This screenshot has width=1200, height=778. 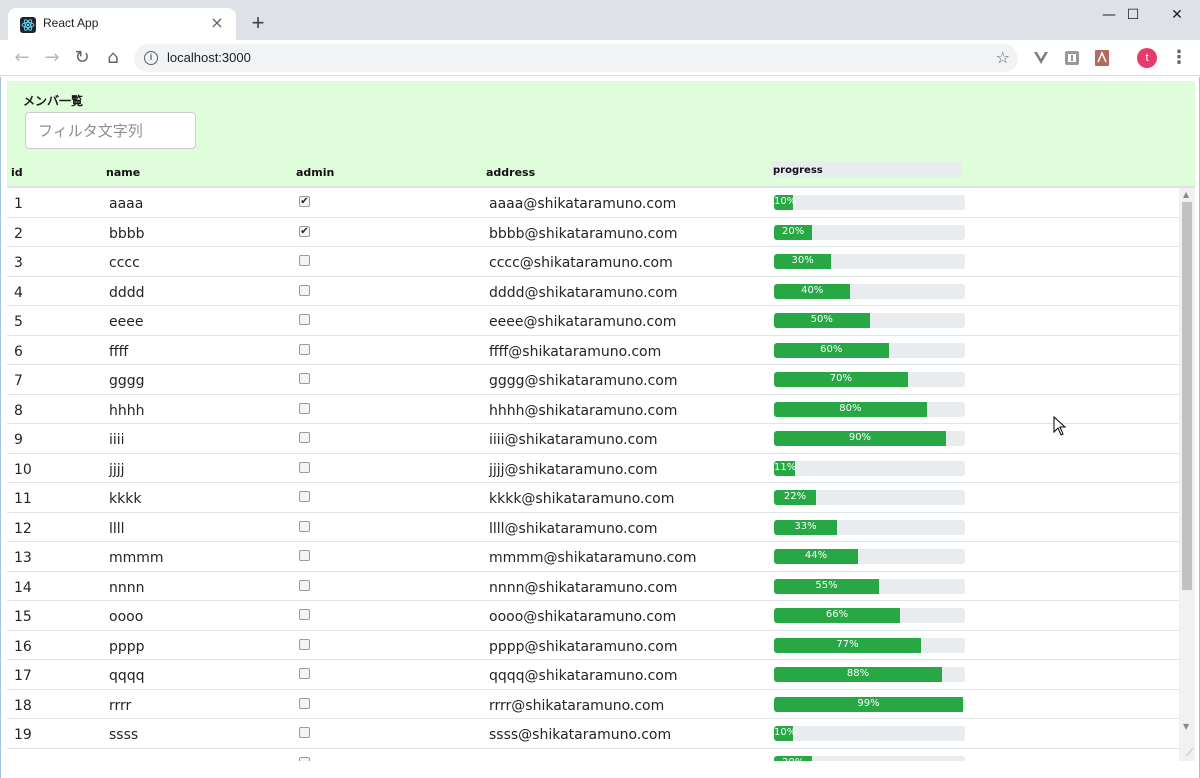 I want to click on cell-name: kkkk, so click(x=125, y=499).